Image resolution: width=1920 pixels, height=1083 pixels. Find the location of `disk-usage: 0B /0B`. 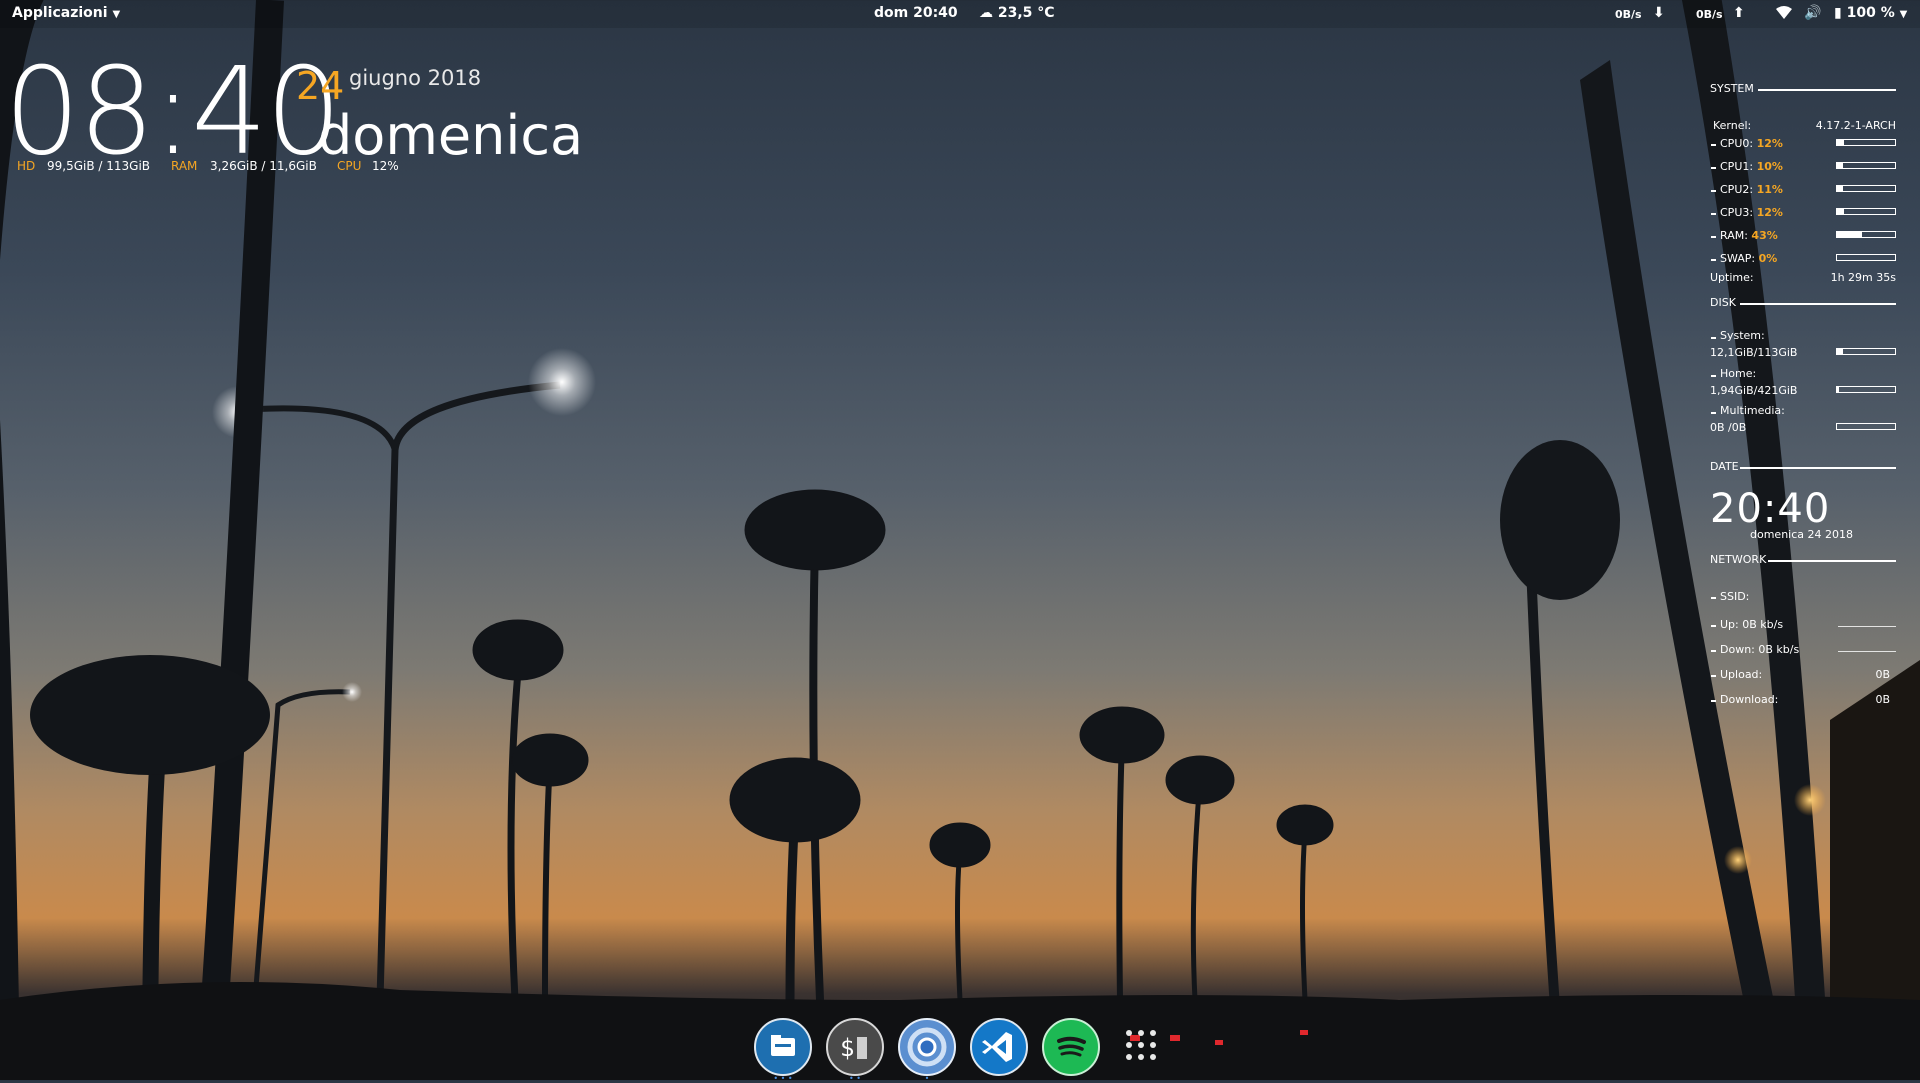

disk-usage: 0B /0B is located at coordinates (1728, 427).